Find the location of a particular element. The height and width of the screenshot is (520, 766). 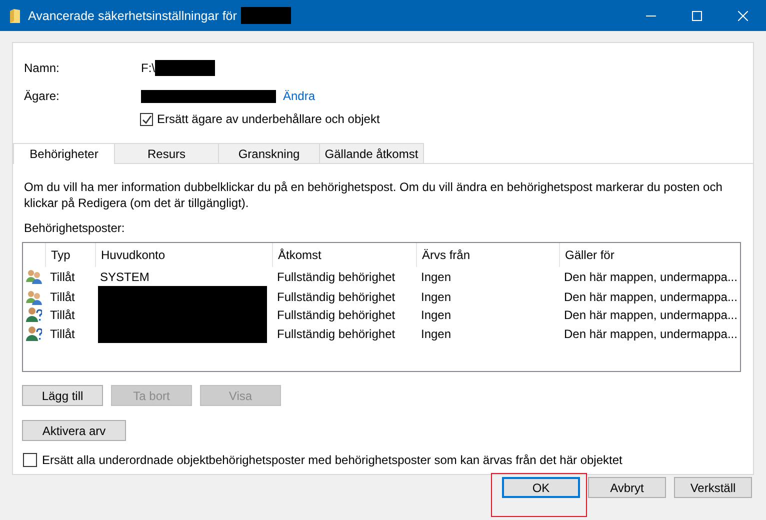

entry-button: Lägg till is located at coordinates (62, 395).